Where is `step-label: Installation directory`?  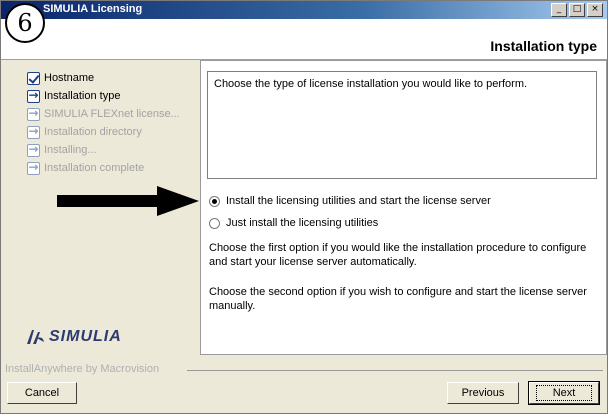 step-label: Installation directory is located at coordinates (93, 132).